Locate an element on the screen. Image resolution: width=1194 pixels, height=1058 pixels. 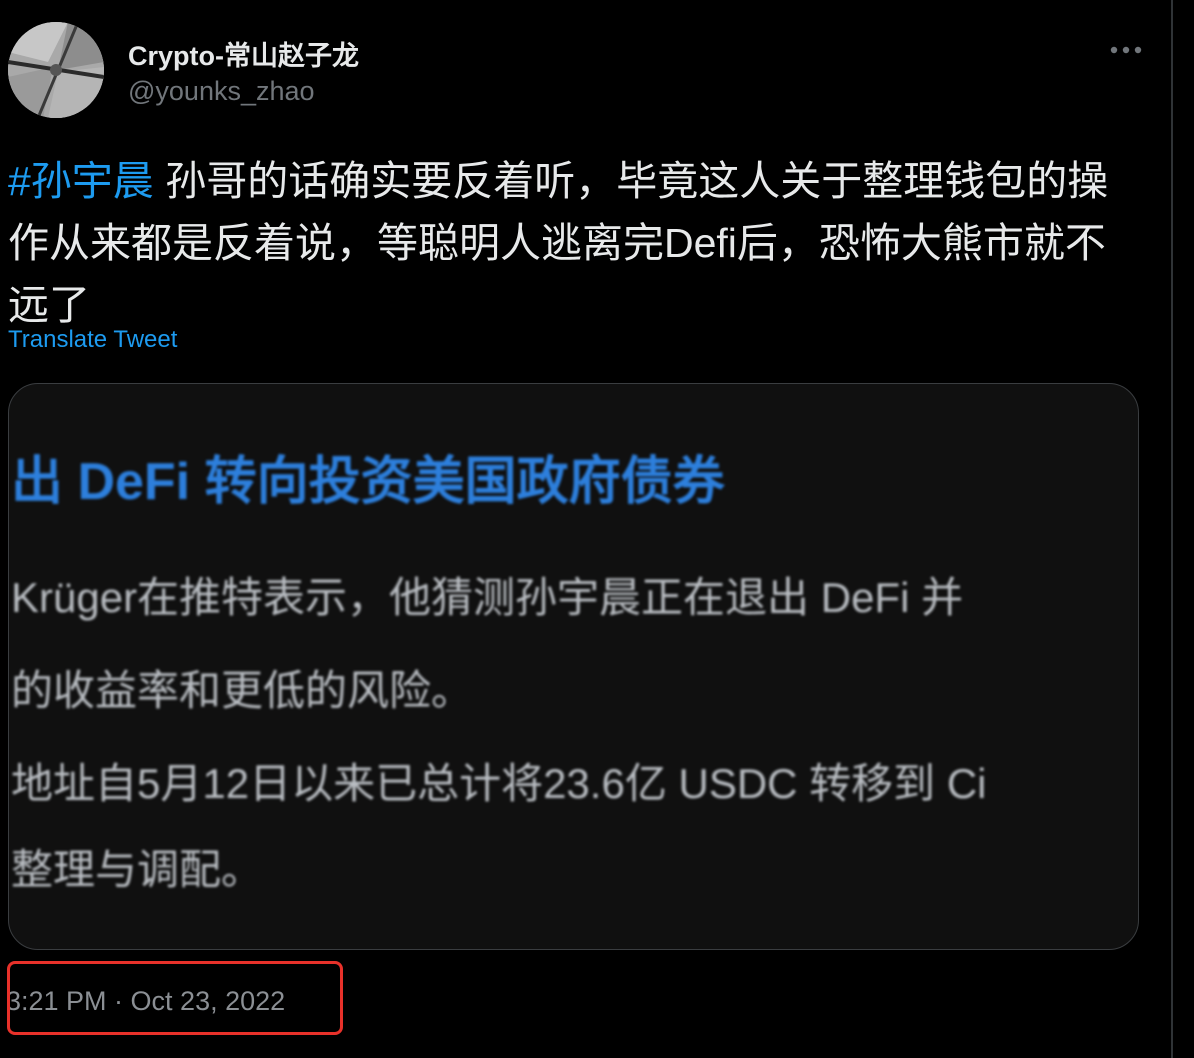
highlight-box is located at coordinates (175, 998).